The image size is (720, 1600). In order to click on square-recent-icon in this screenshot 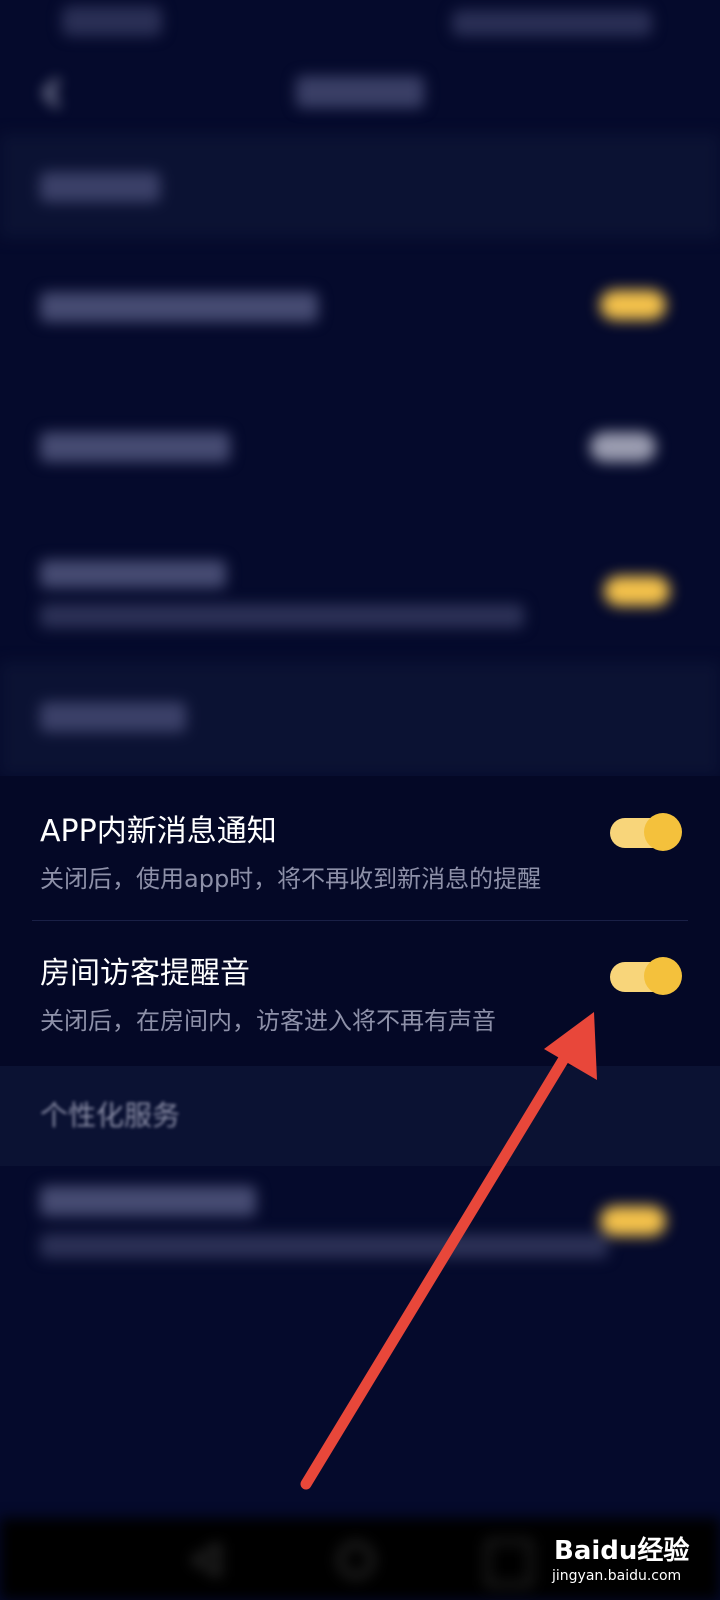, I will do `click(509, 1563)`.